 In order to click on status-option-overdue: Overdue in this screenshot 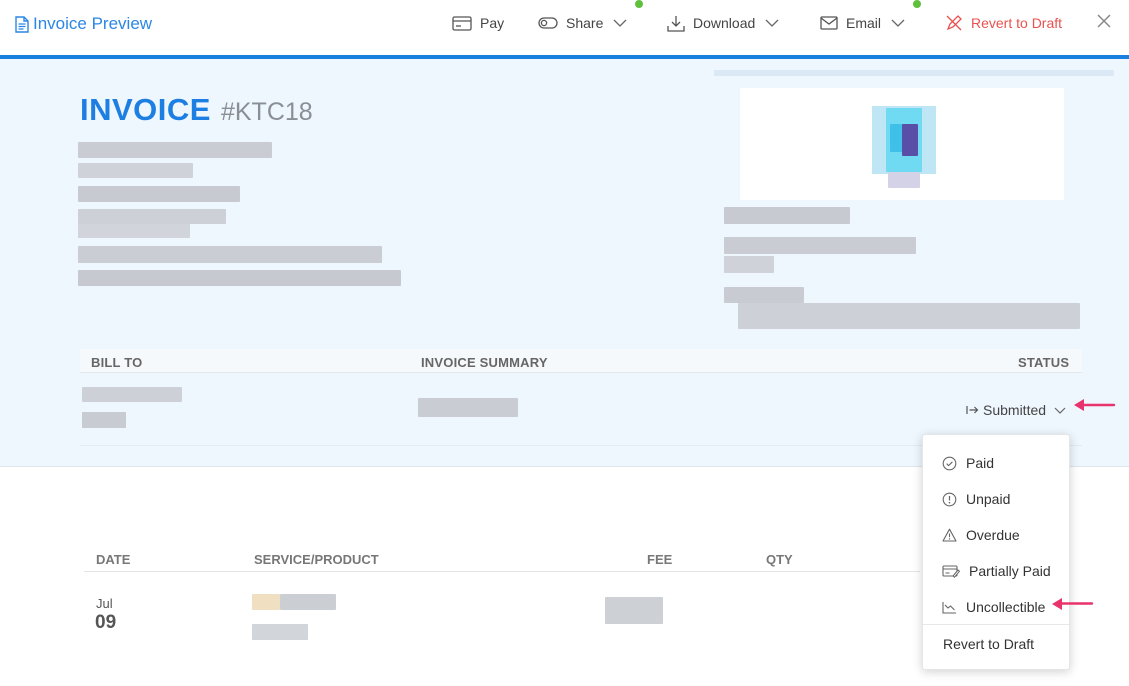, I will do `click(996, 535)`.